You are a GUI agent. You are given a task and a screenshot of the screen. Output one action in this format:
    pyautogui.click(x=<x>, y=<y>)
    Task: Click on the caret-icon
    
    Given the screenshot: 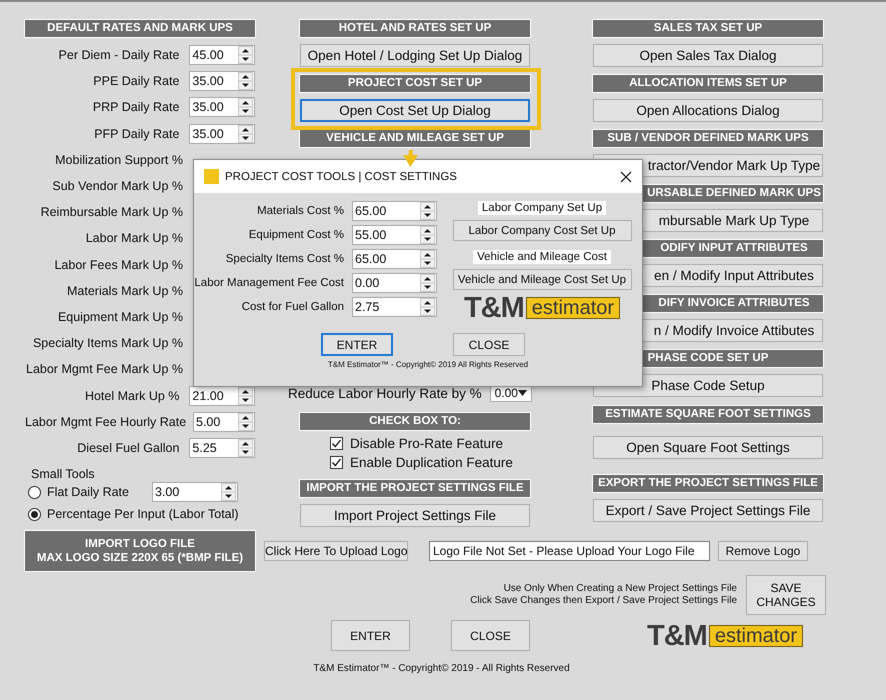 What is the action you would take?
    pyautogui.click(x=522, y=393)
    